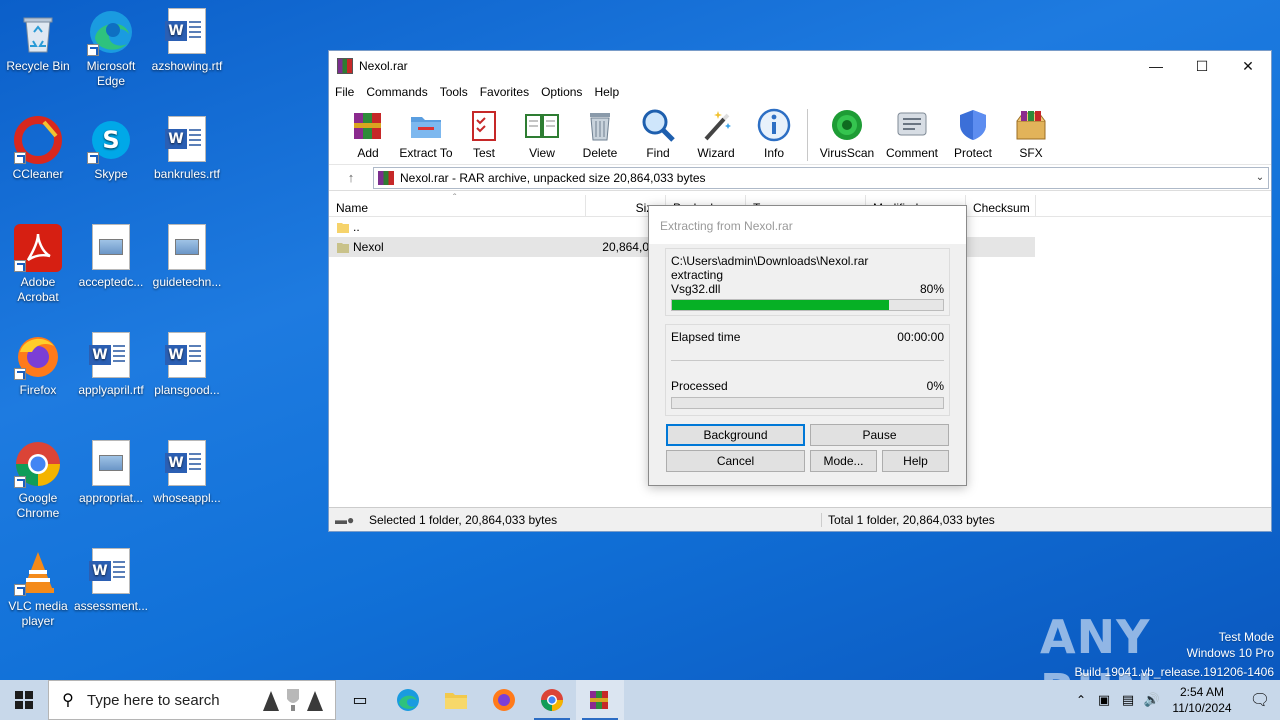  I want to click on toolbar-sfx-button: SFX, so click(1031, 133).